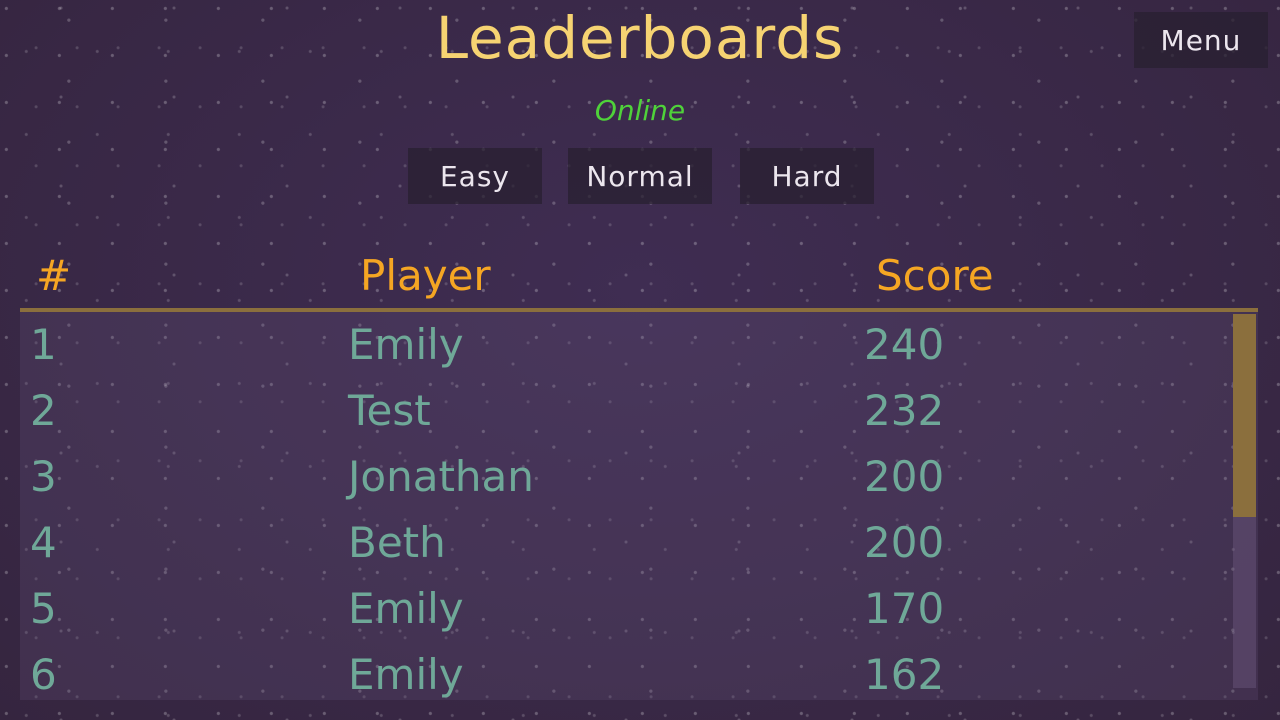  I want to click on easy-button: Easy, so click(475, 176).